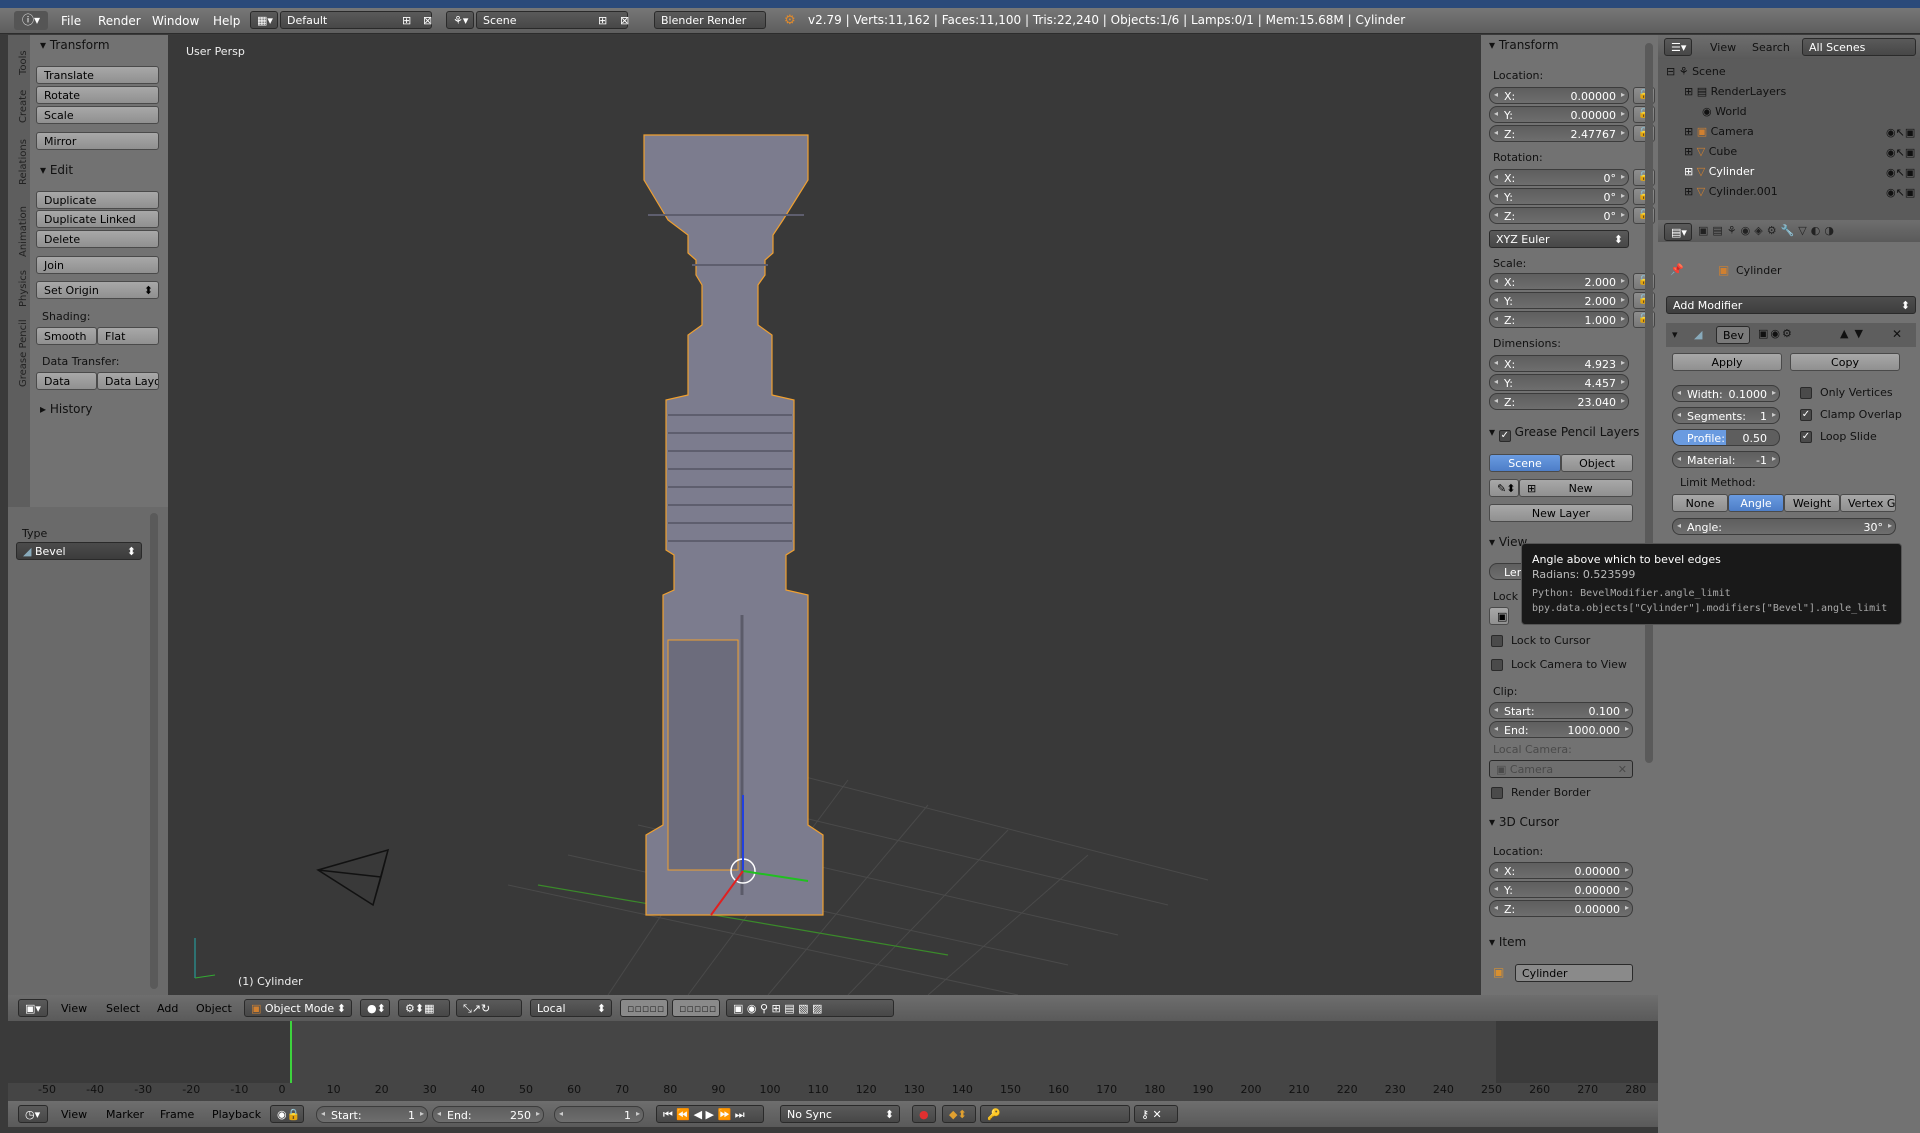 The image size is (1920, 1133). Describe the element at coordinates (1559, 363) in the screenshot. I see `dimensions-x-field: ◂ X: 4.923 ▸` at that location.